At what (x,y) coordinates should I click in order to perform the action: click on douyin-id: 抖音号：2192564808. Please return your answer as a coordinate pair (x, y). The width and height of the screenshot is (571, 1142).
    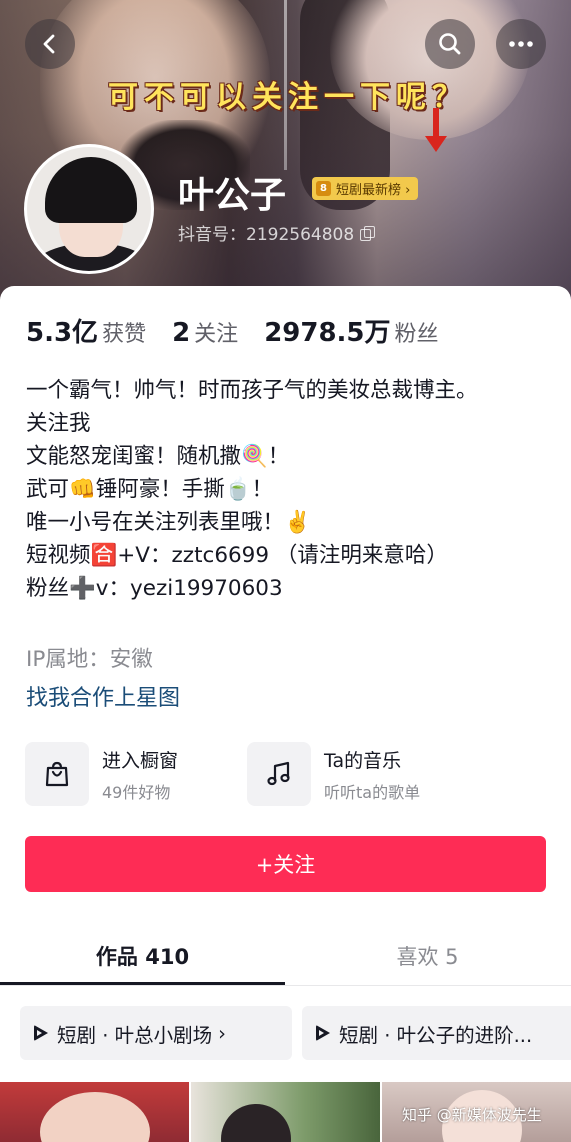
    Looking at the image, I should click on (266, 235).